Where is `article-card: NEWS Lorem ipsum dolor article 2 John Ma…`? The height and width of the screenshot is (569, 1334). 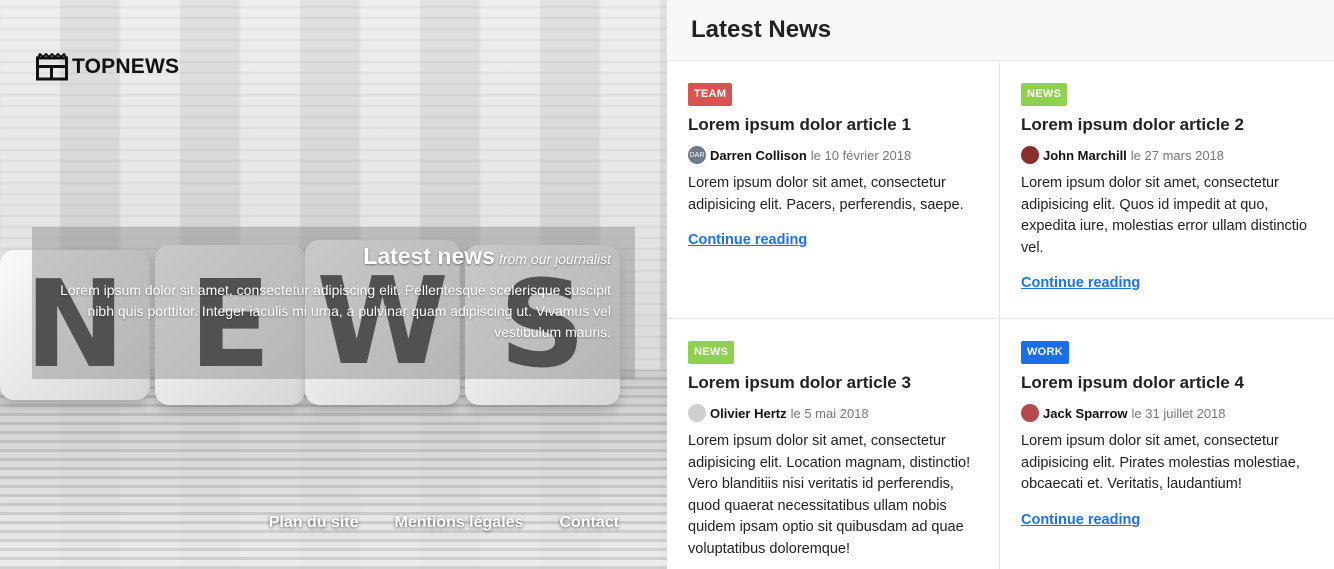
article-card: NEWS Lorem ipsum dolor article 2 John Ma… is located at coordinates (1167, 190).